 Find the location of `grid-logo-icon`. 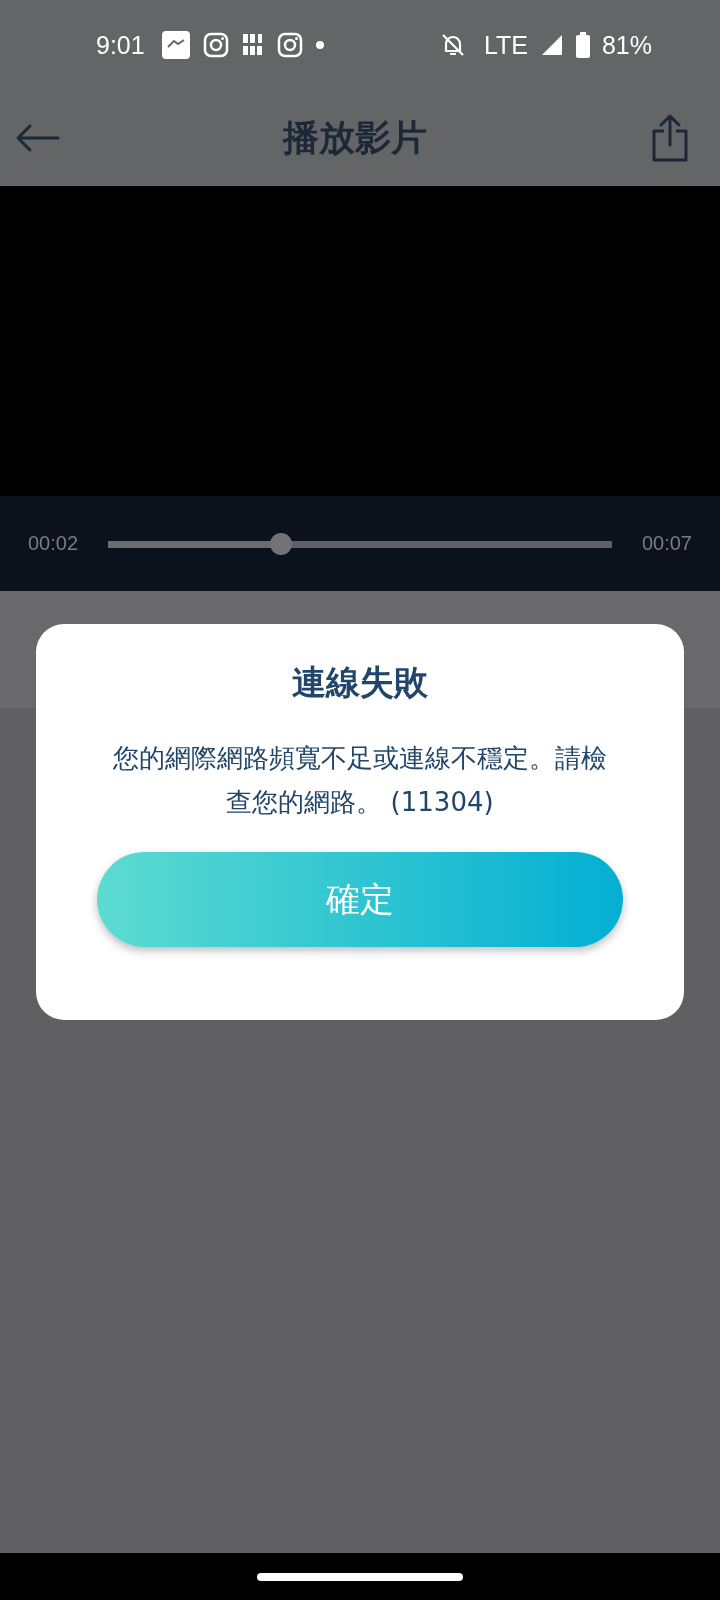

grid-logo-icon is located at coordinates (252, 45).